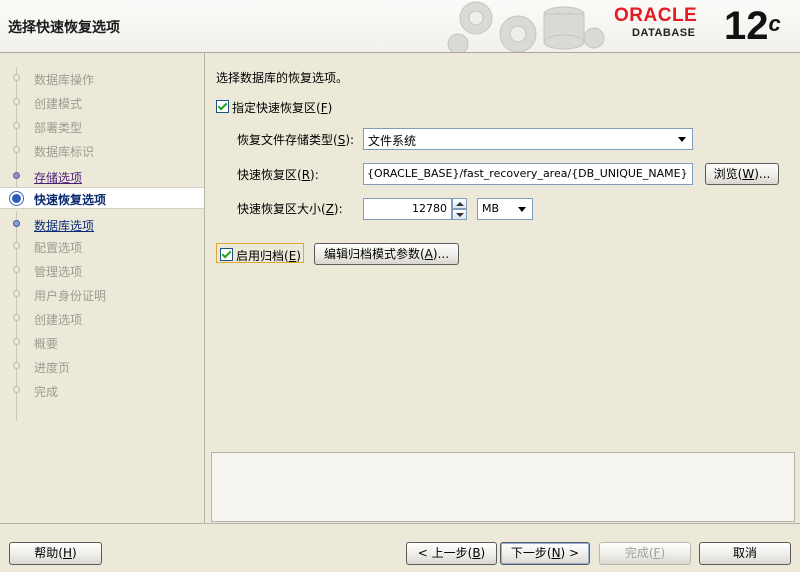  I want to click on step-label: 完成, so click(46, 392).